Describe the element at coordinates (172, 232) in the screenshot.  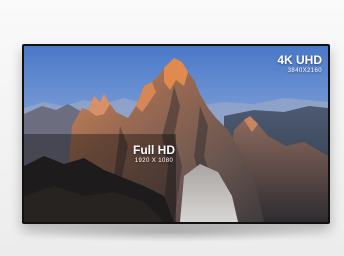
I see `tv-shadow` at that location.